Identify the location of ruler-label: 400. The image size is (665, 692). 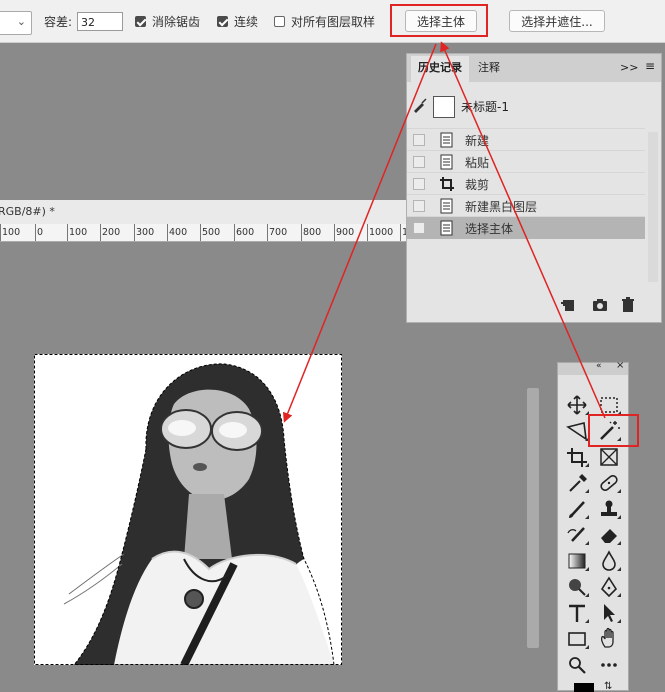
(178, 232).